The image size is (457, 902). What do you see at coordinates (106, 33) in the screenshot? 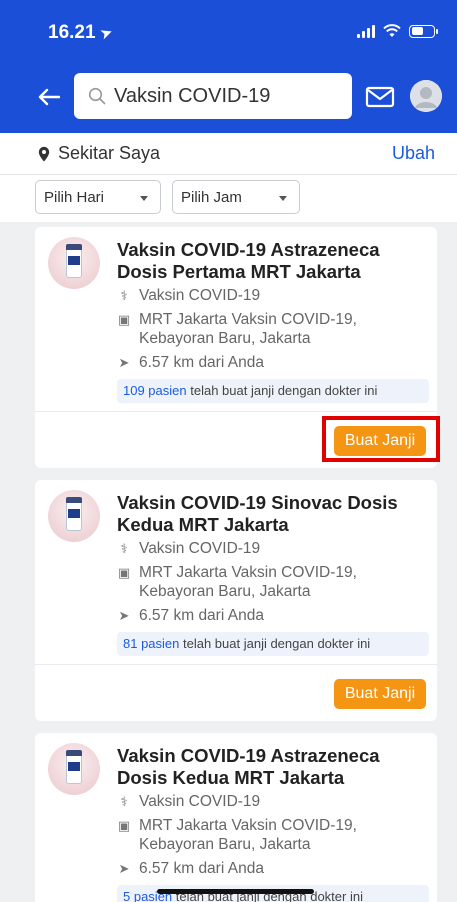
I see `location-services-icon: ➤` at bounding box center [106, 33].